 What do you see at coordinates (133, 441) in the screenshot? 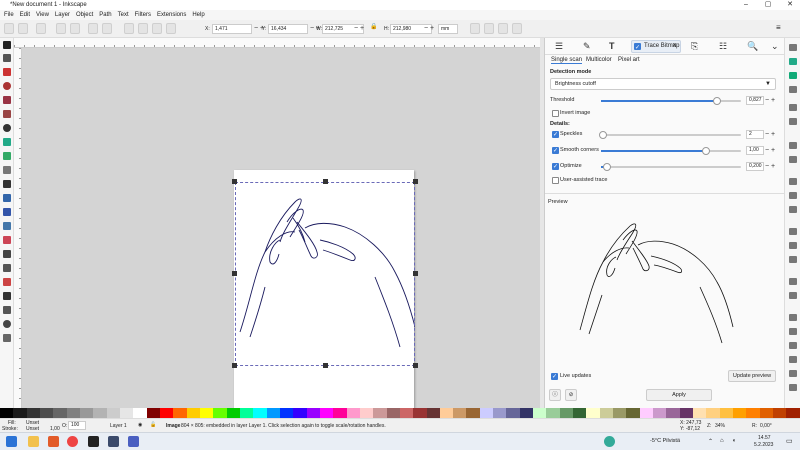
I see `word-taskbar-icon` at bounding box center [133, 441].